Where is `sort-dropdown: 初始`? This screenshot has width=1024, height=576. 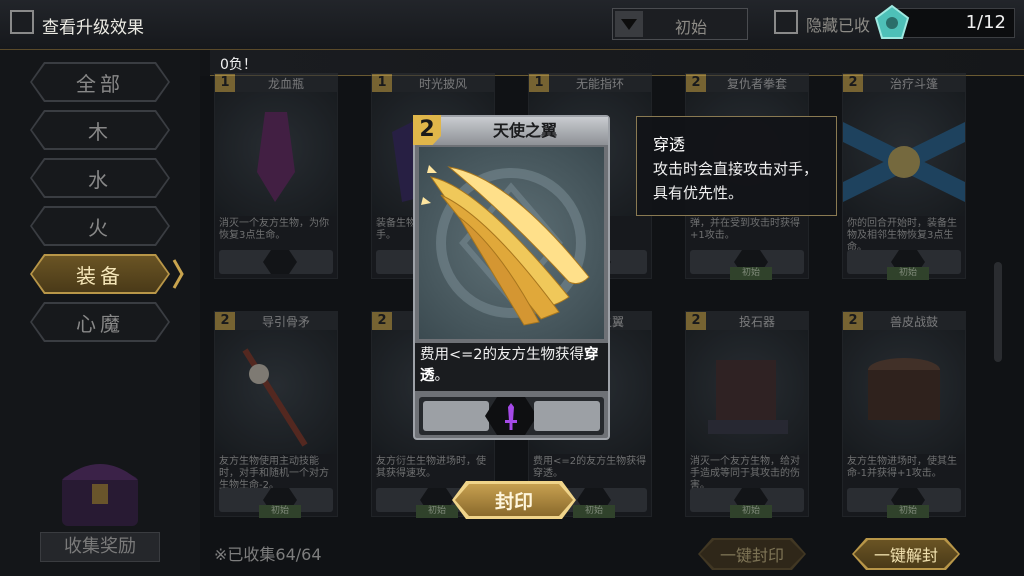 sort-dropdown: 初始 is located at coordinates (680, 24).